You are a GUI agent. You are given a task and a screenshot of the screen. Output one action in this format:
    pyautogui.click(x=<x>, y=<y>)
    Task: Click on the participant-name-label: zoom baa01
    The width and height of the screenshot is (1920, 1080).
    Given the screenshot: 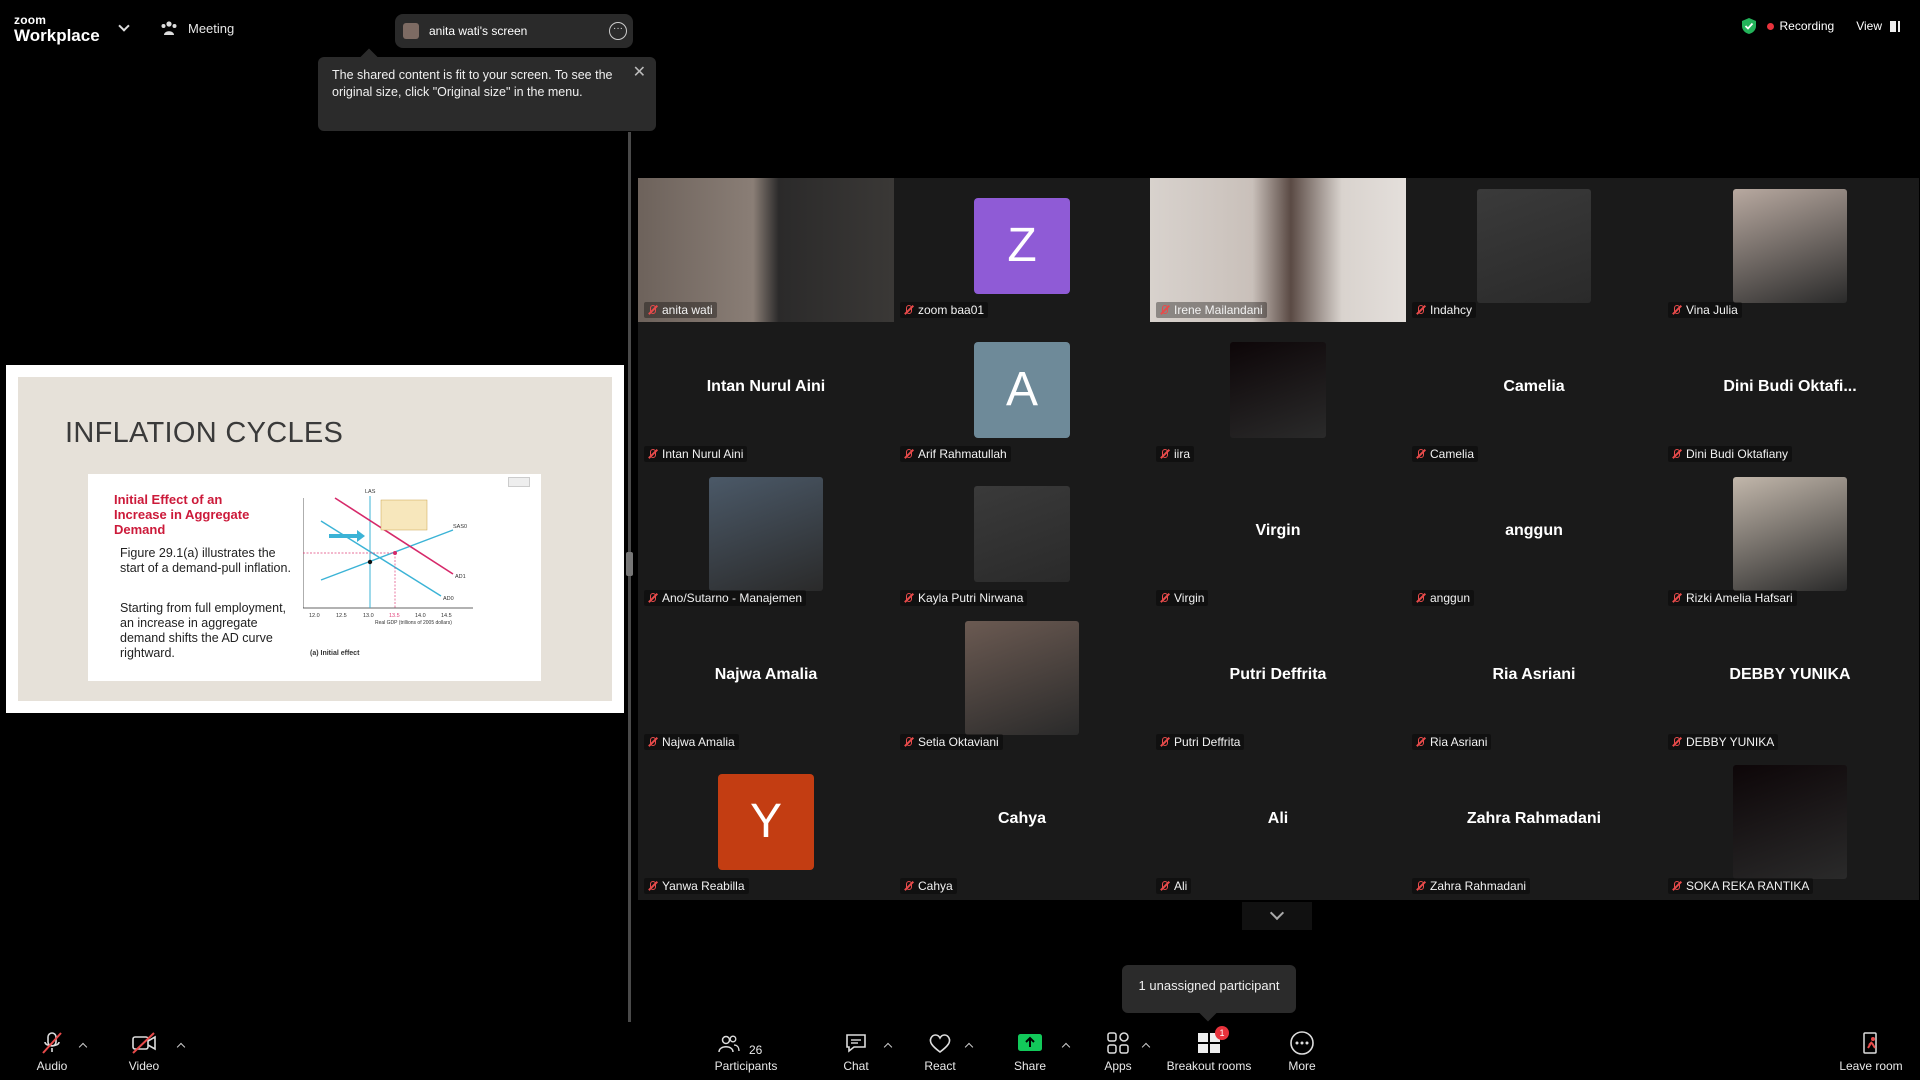 What is the action you would take?
    pyautogui.click(x=944, y=310)
    